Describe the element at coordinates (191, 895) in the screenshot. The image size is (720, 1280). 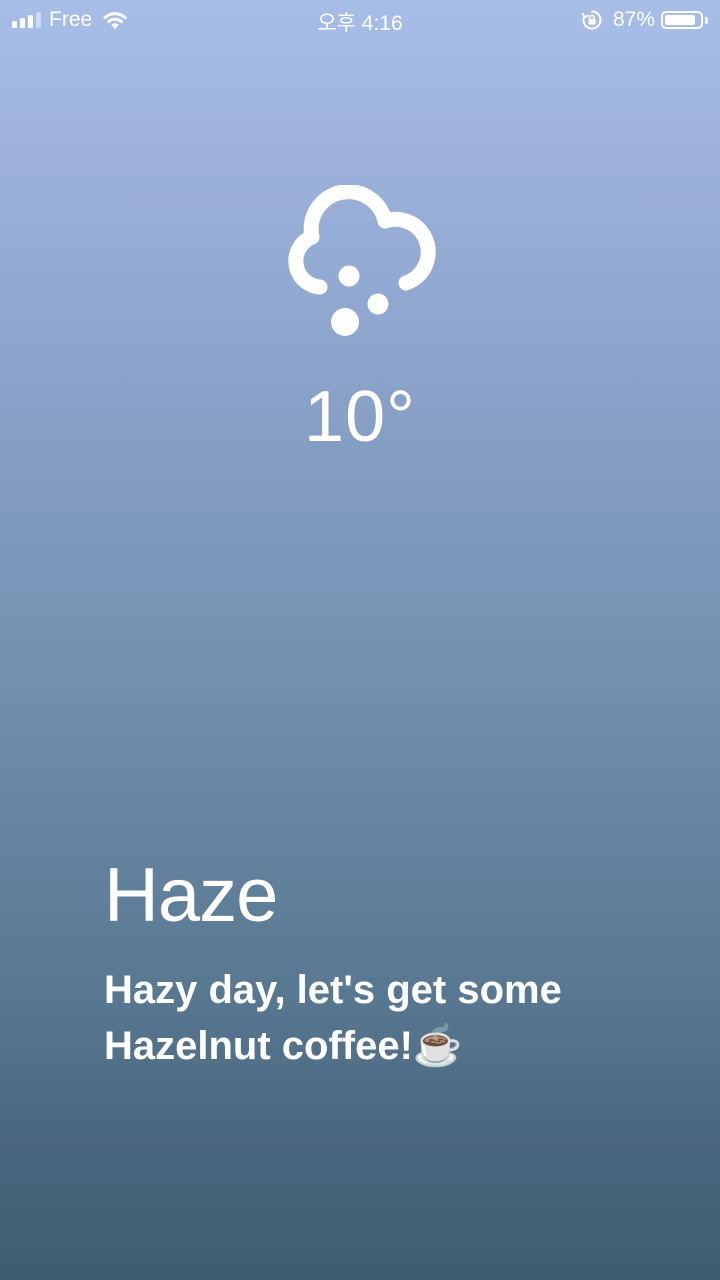
I see `weather-condition: Haze` at that location.